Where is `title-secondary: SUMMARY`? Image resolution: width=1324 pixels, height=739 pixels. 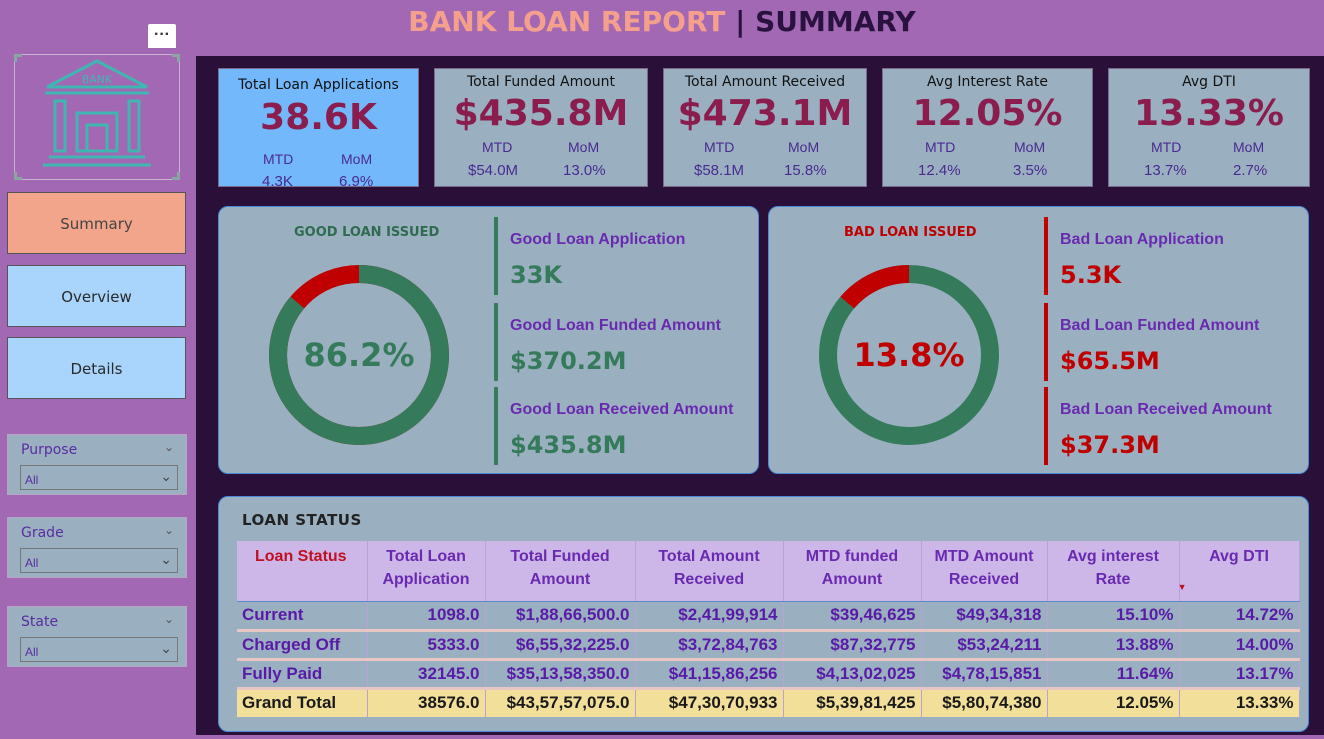
title-secondary: SUMMARY is located at coordinates (835, 21).